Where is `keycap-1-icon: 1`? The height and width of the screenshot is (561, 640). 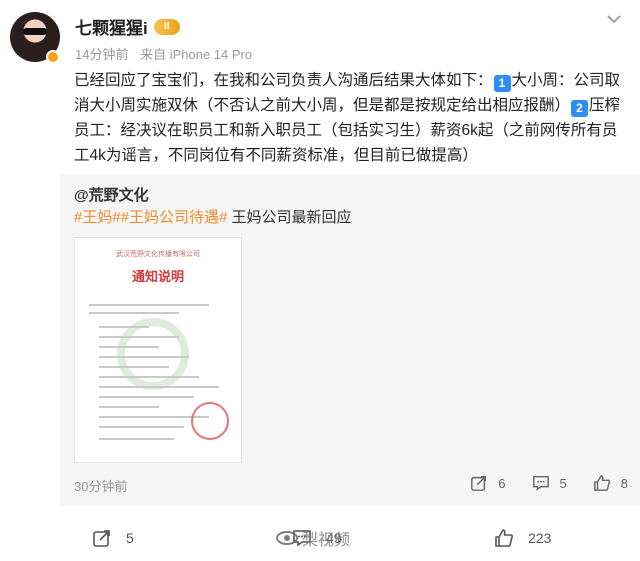
keycap-1-icon: 1 is located at coordinates (502, 83).